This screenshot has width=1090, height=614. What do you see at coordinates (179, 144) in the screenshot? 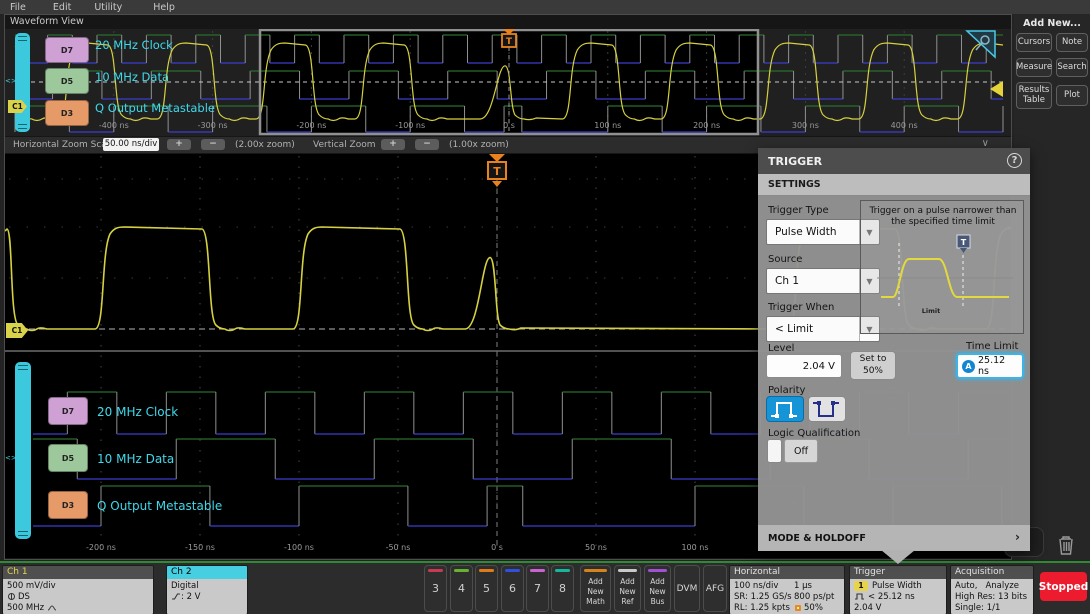
I see `h-zoom-plus-button: +` at bounding box center [179, 144].